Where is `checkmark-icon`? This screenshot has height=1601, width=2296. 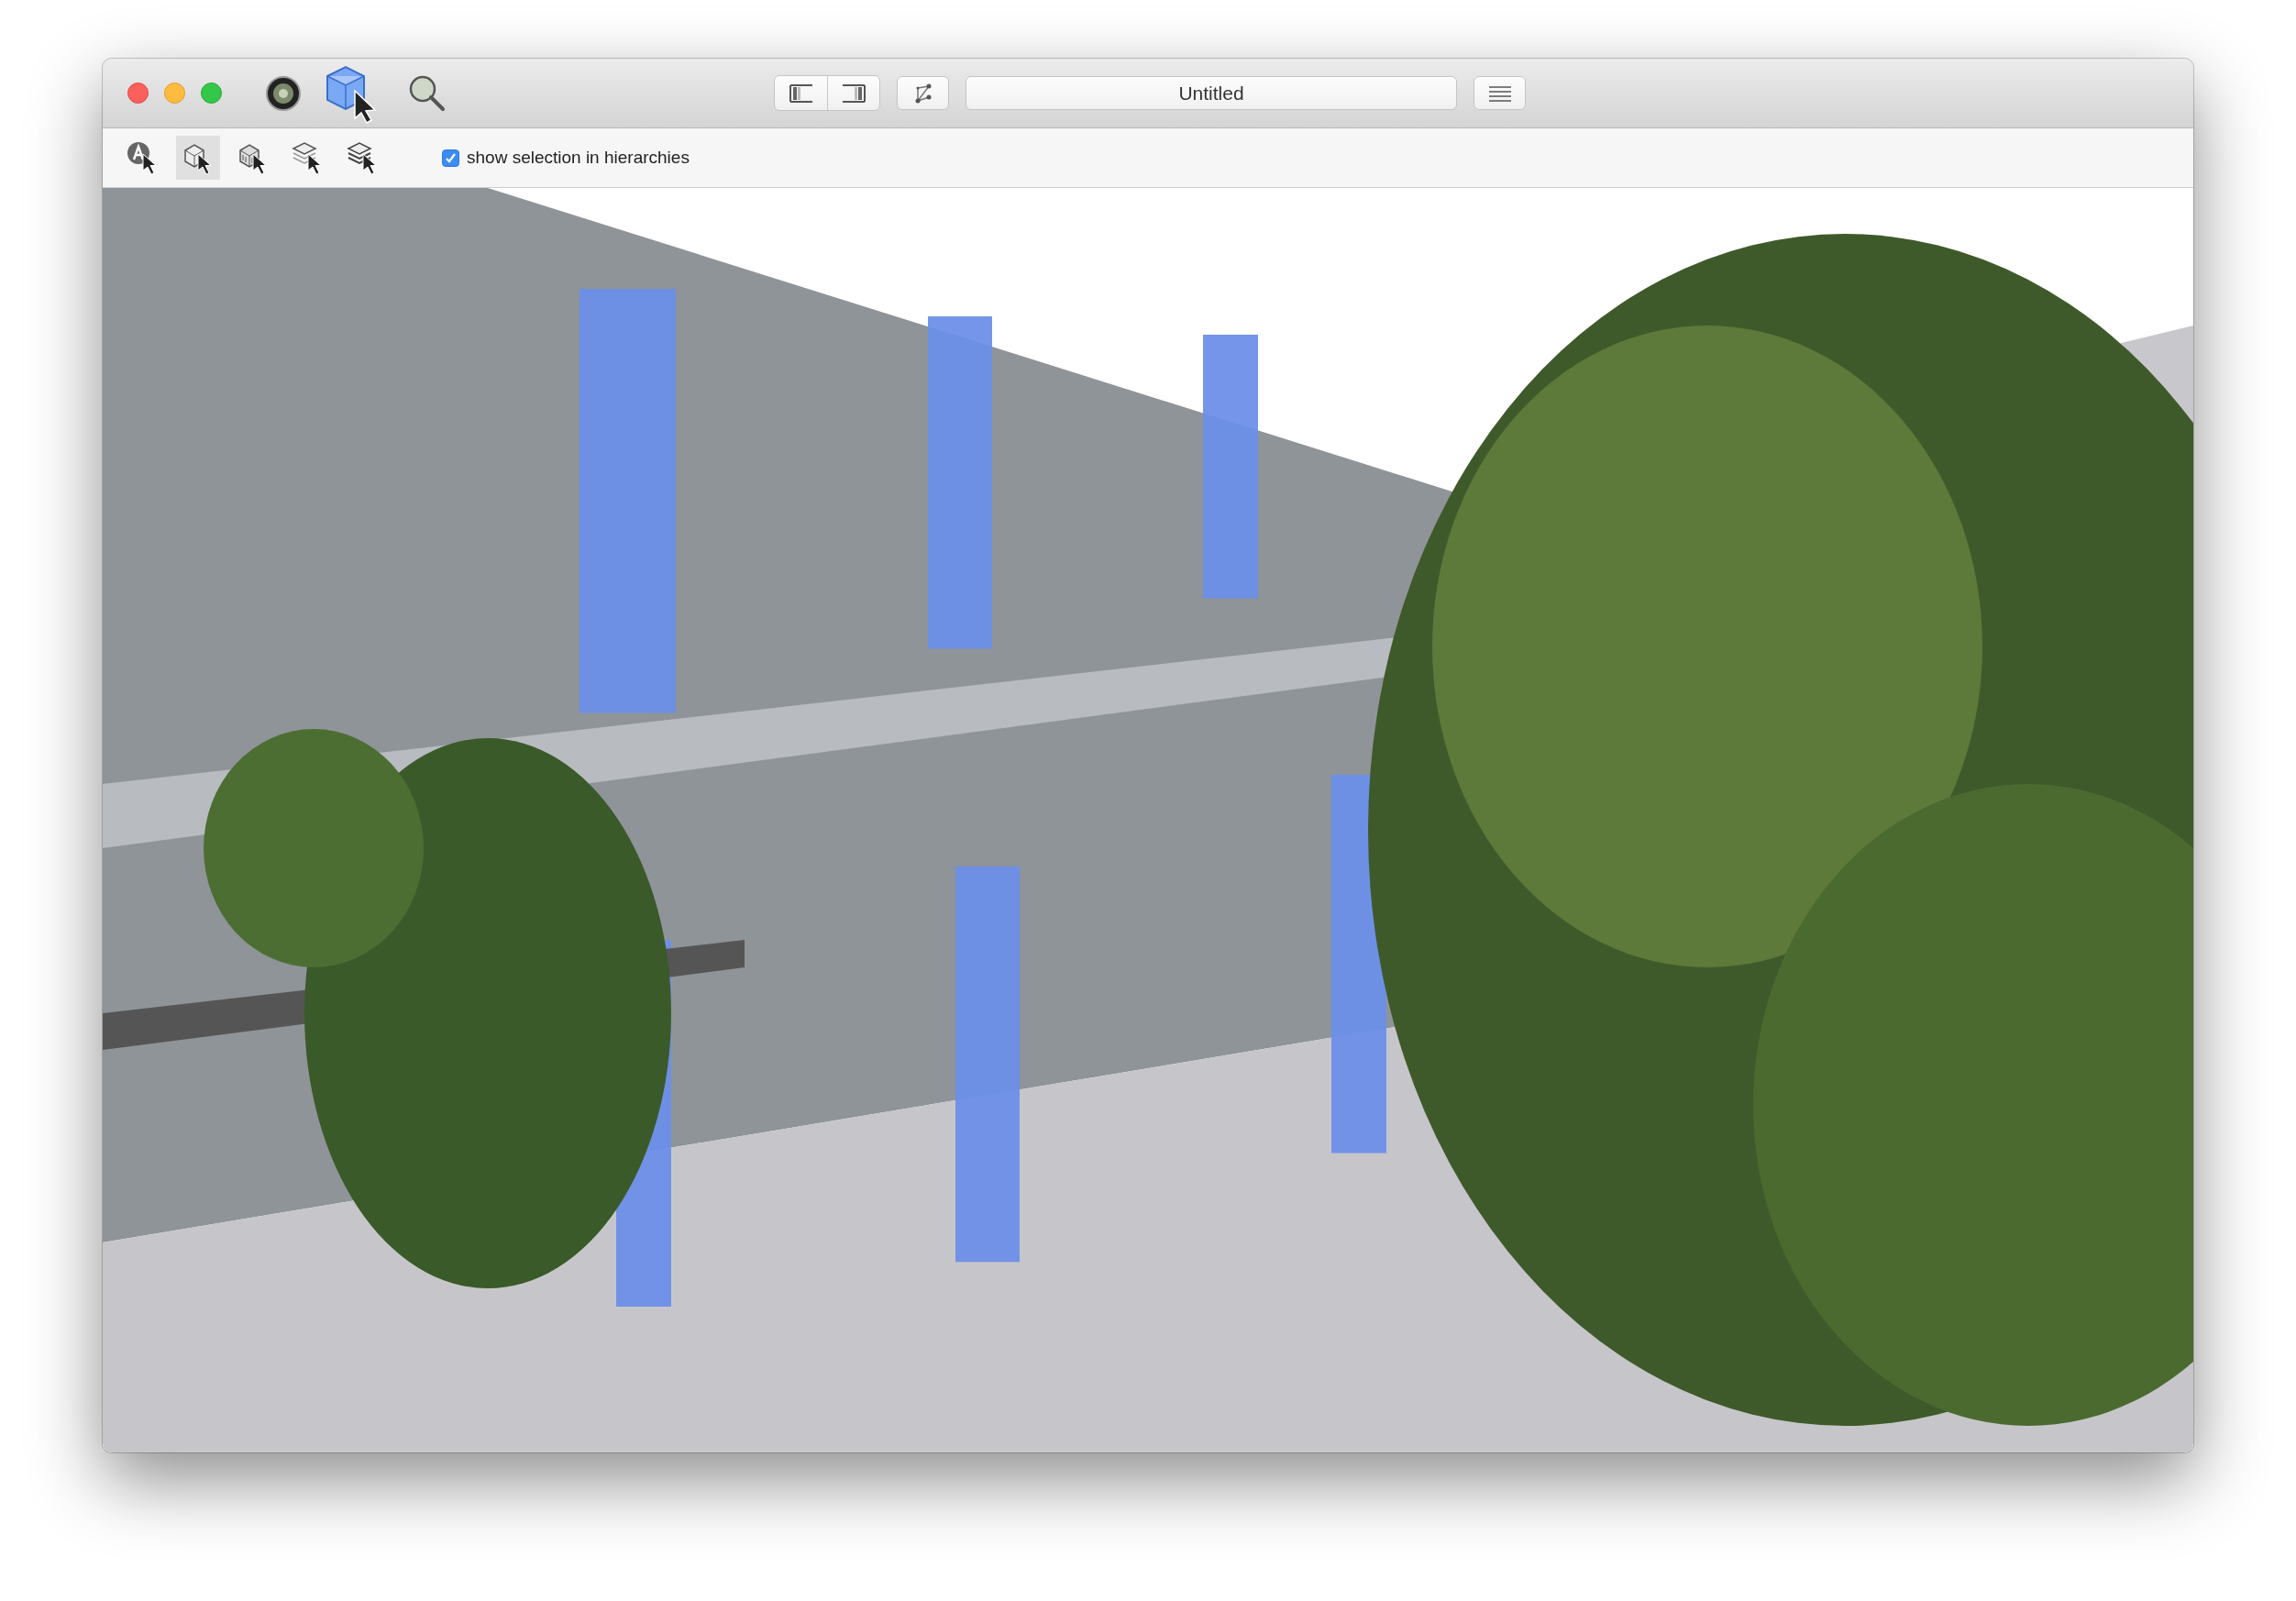
checkmark-icon is located at coordinates (451, 157).